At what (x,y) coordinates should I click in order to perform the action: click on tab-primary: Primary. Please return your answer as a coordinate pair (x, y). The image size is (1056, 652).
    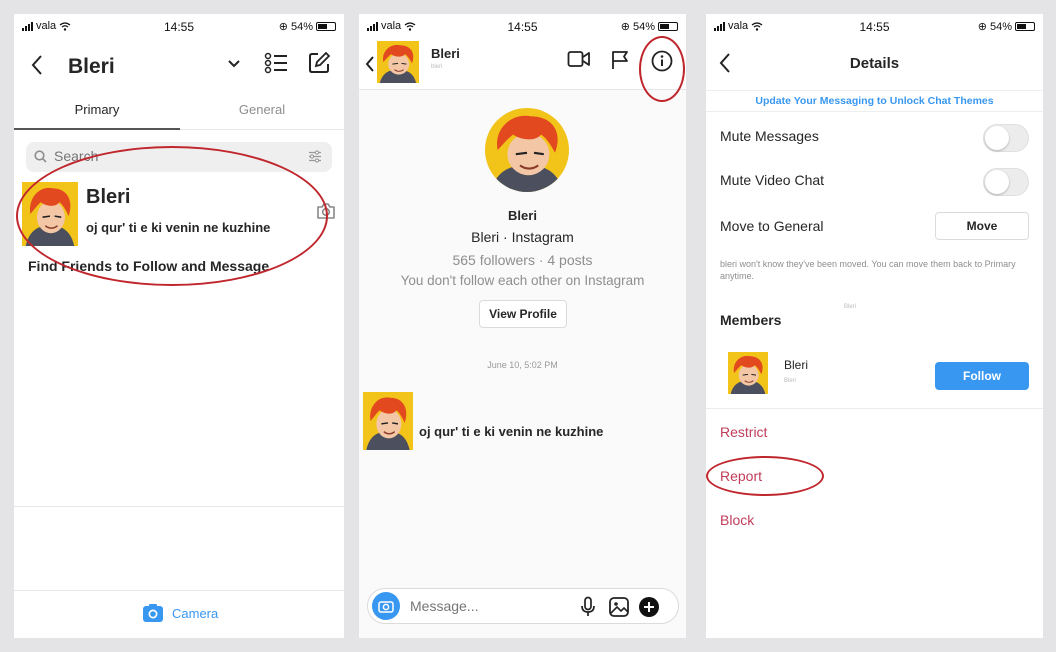
    Looking at the image, I should click on (97, 109).